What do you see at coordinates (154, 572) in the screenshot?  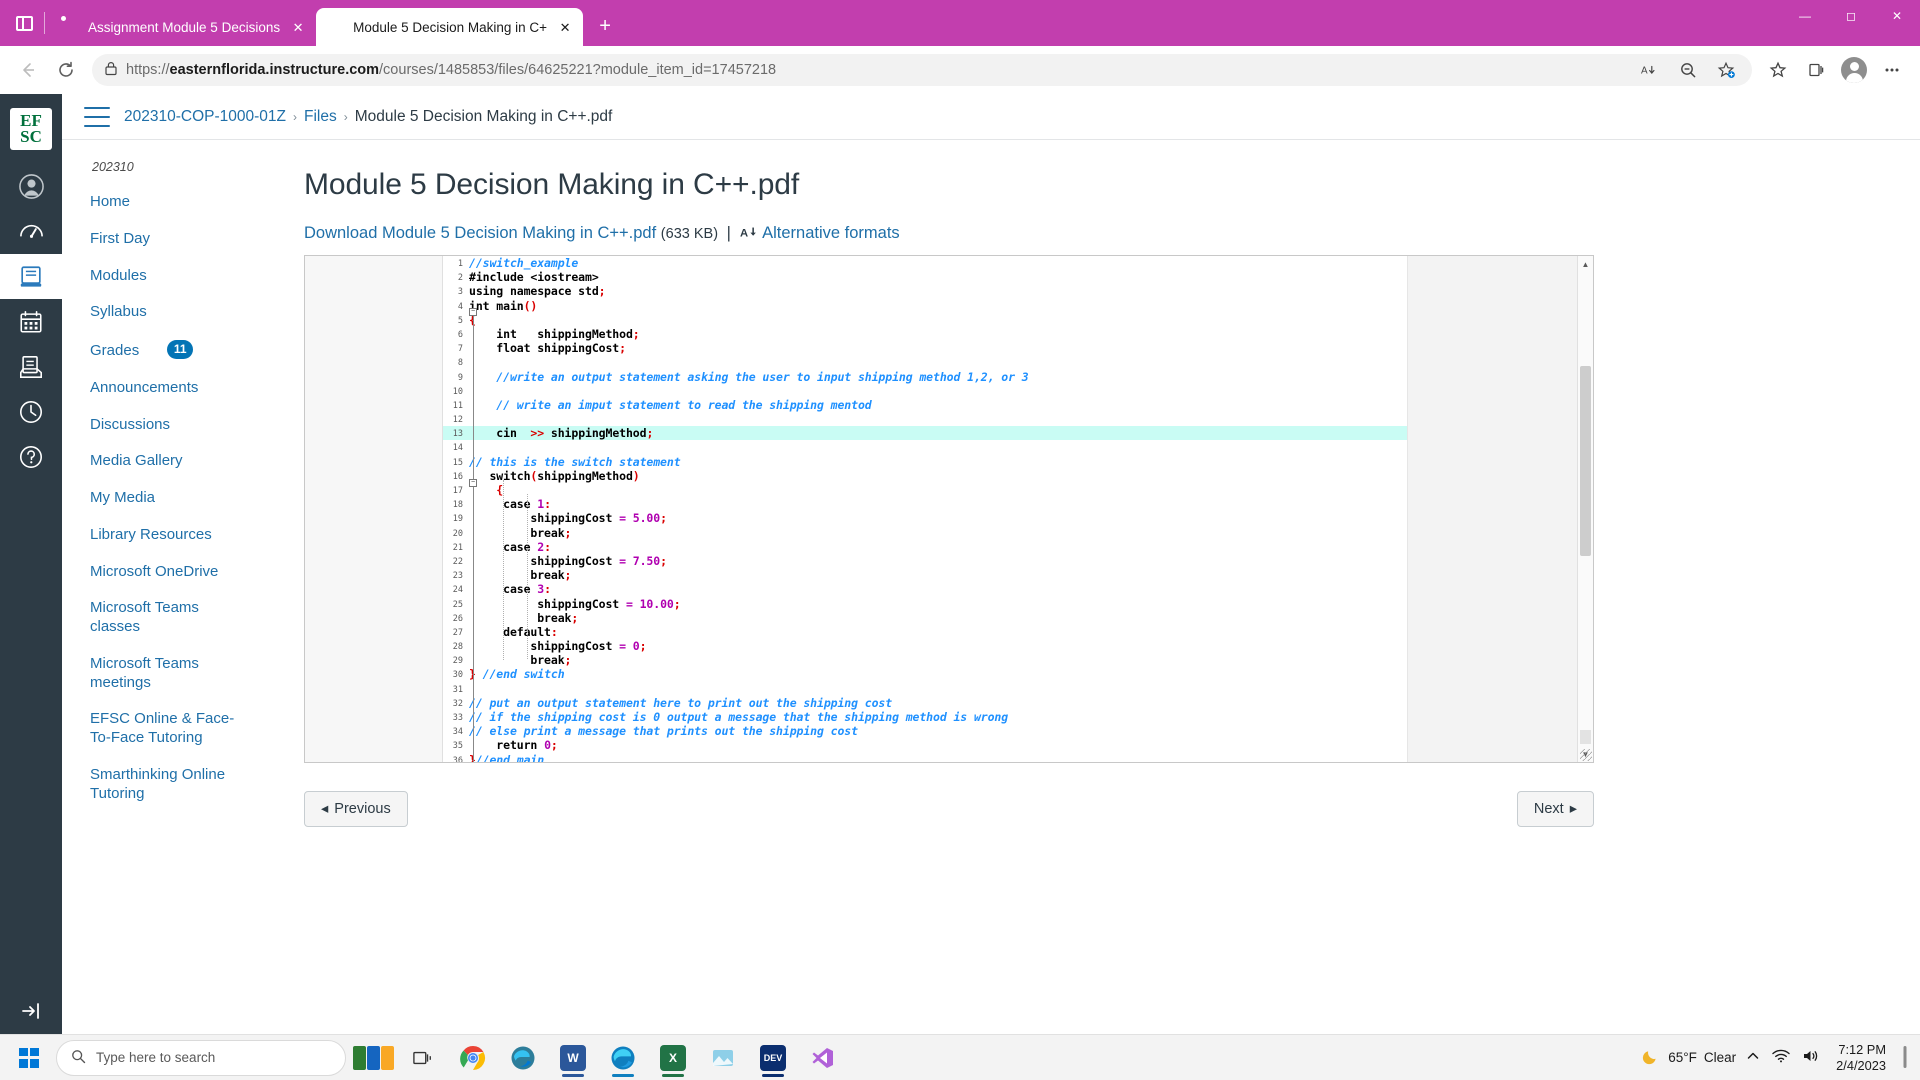 I see `course-nav-item-microsoft-onedrive: Microsoft OneDrive` at bounding box center [154, 572].